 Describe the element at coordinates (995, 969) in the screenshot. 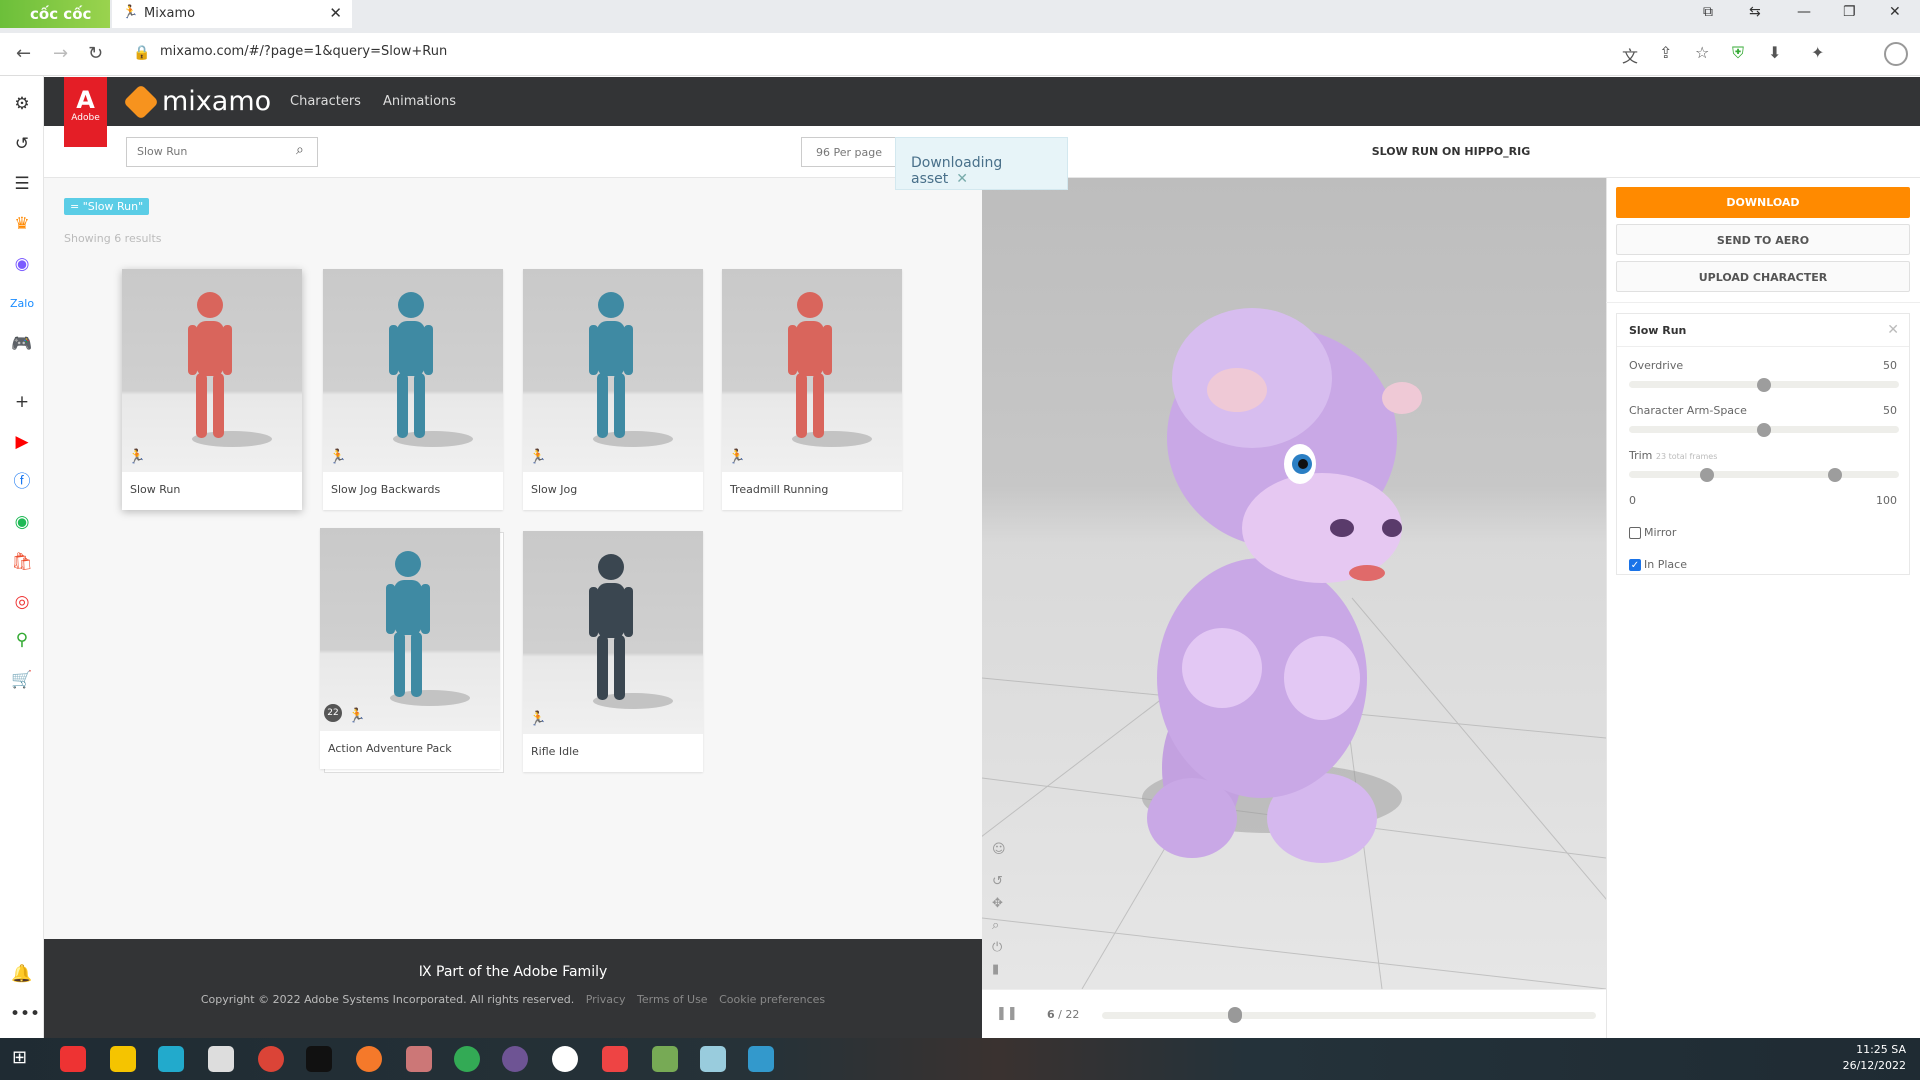

I see `camera-icon: ▮` at that location.